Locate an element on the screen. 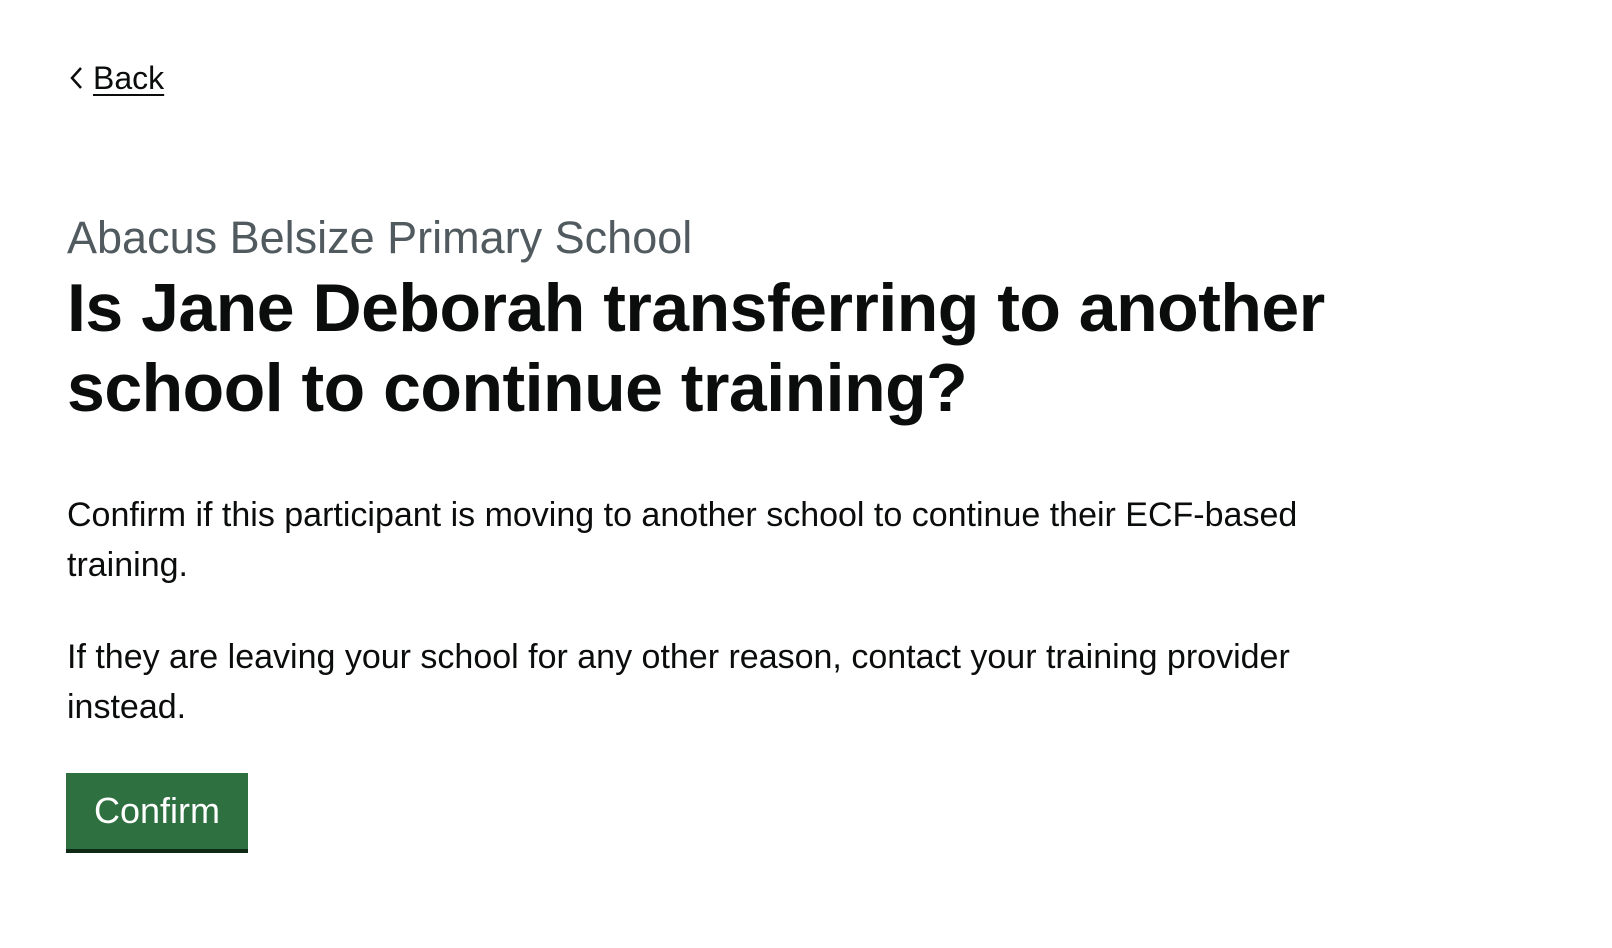  chevron-left-icon is located at coordinates (77, 78).